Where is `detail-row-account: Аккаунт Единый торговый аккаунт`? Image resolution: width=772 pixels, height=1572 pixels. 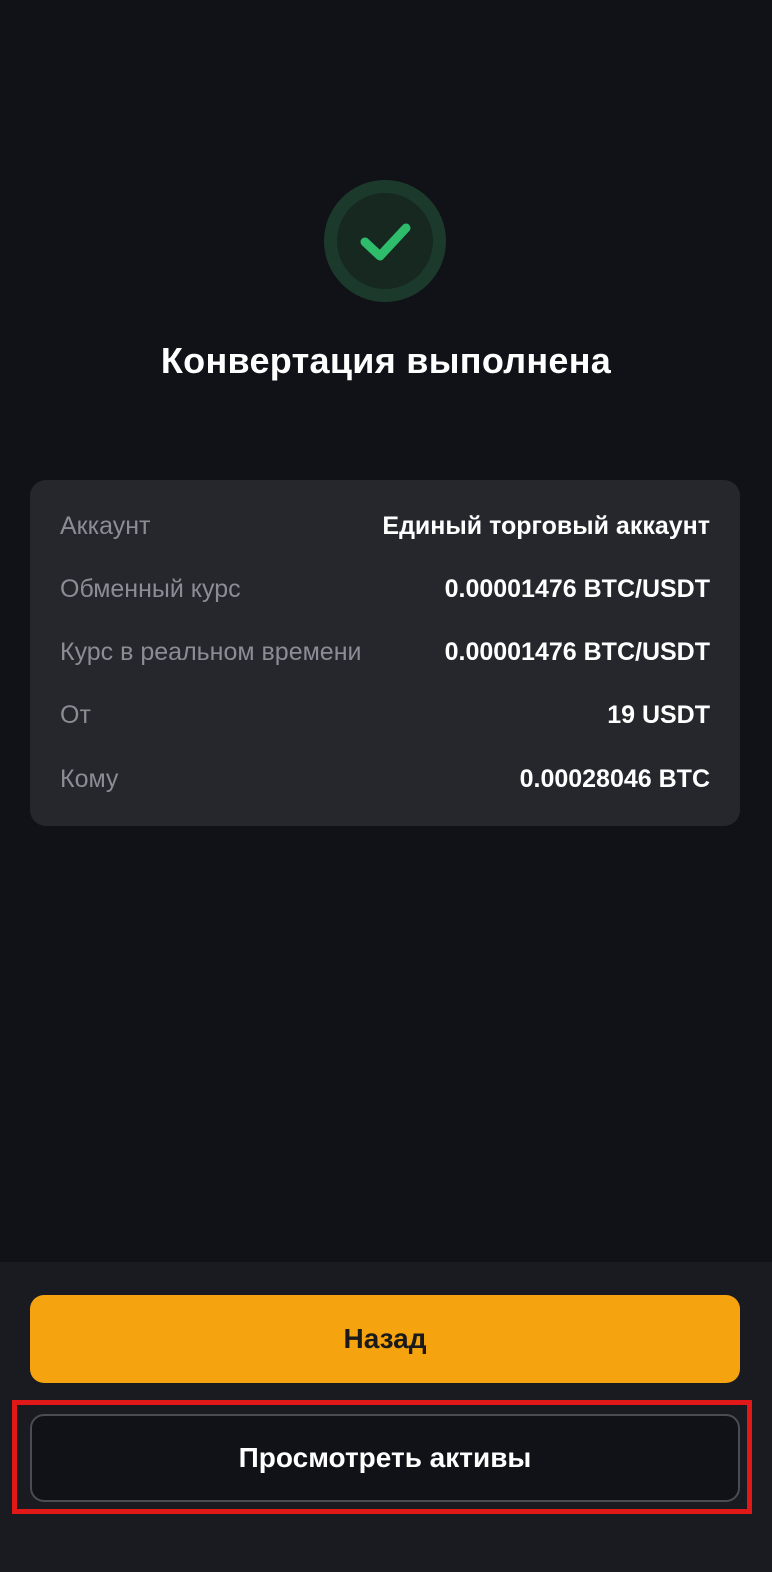 detail-row-account: Аккаунт Единый торговый аккаунт is located at coordinates (385, 526).